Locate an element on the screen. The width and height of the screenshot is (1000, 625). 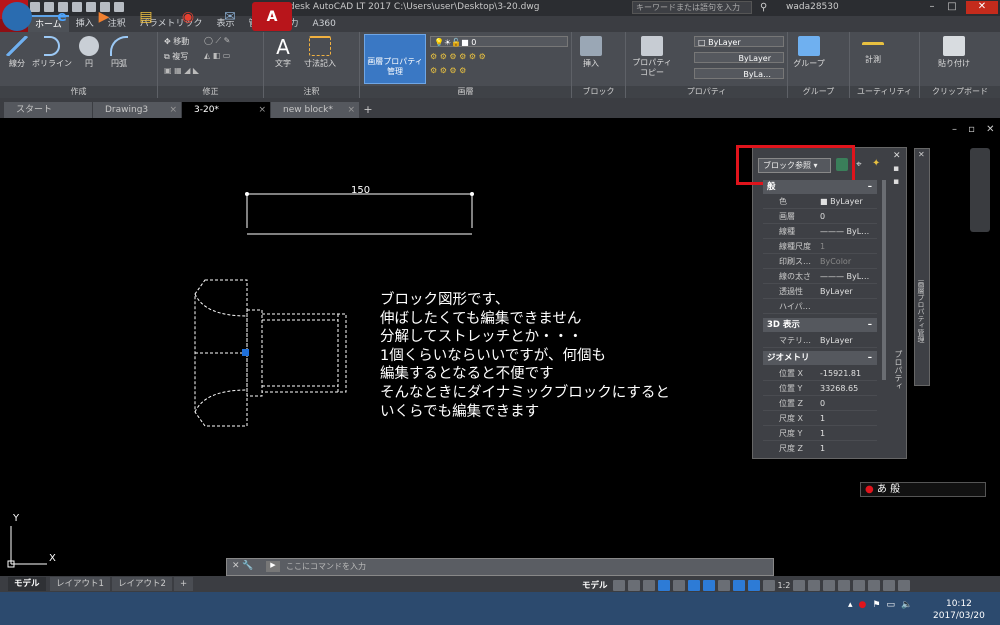
arc-button: 円弧 is located at coordinates (119, 52).